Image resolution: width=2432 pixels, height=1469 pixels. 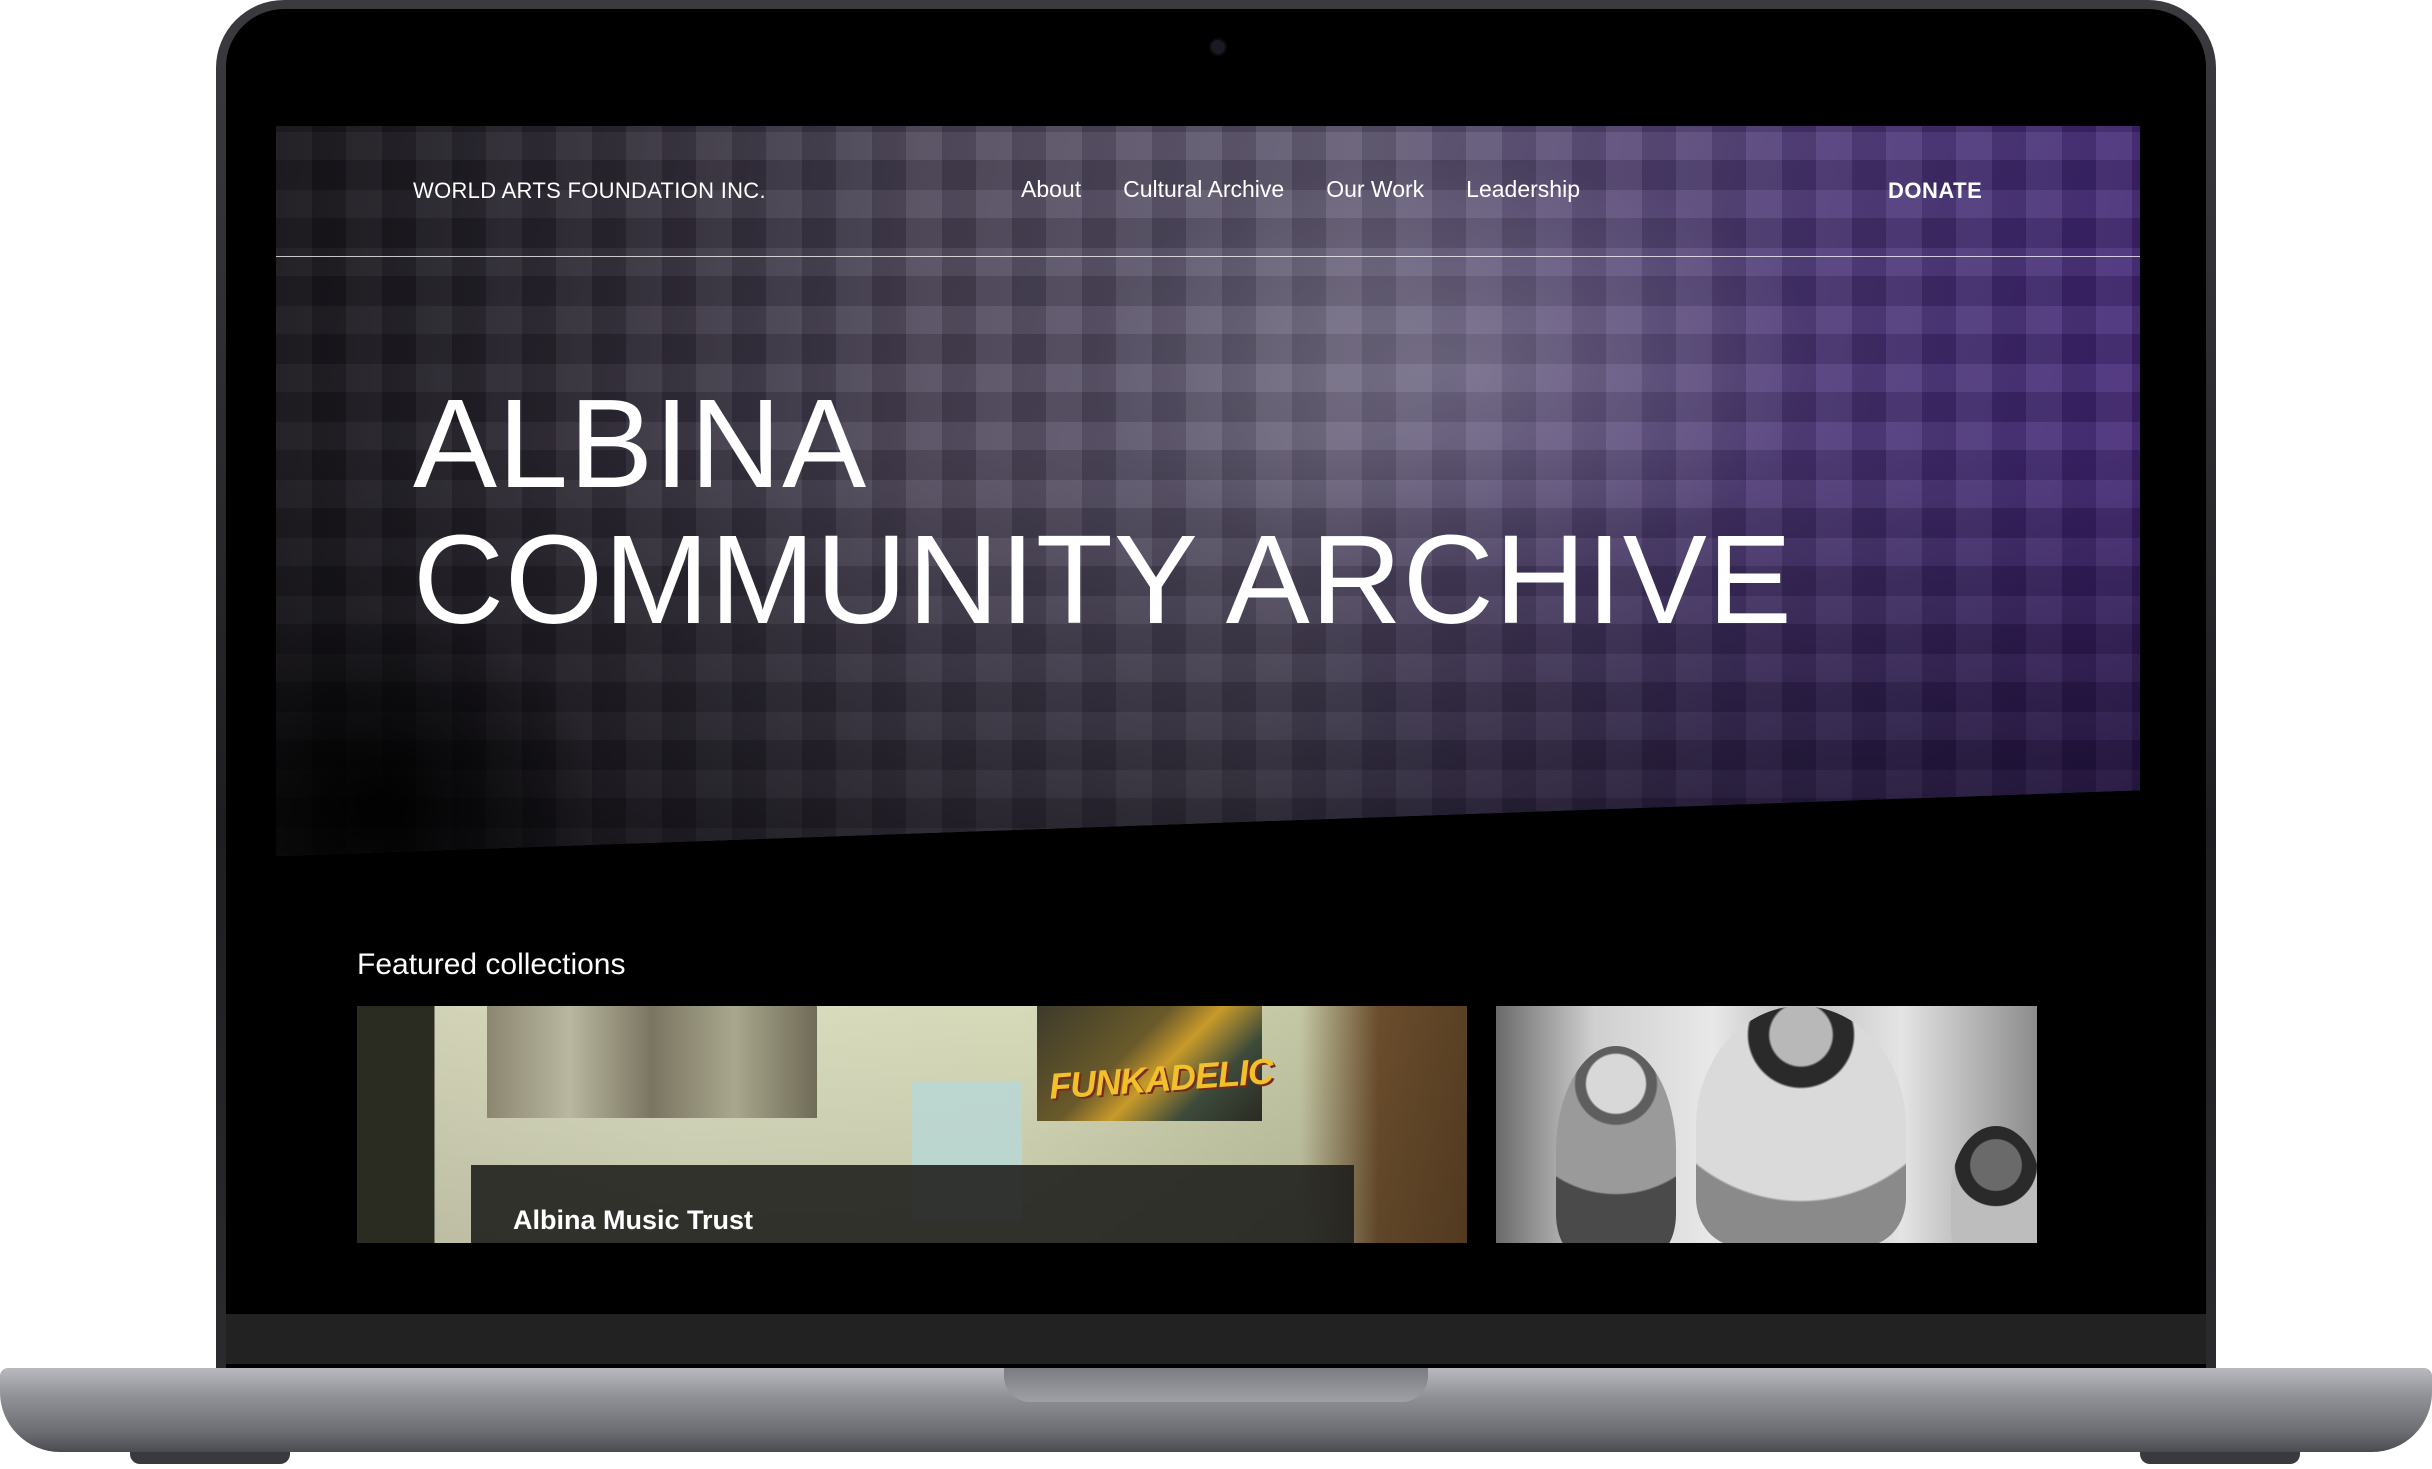 I want to click on card-title: Albina Music Trust, so click(x=633, y=1220).